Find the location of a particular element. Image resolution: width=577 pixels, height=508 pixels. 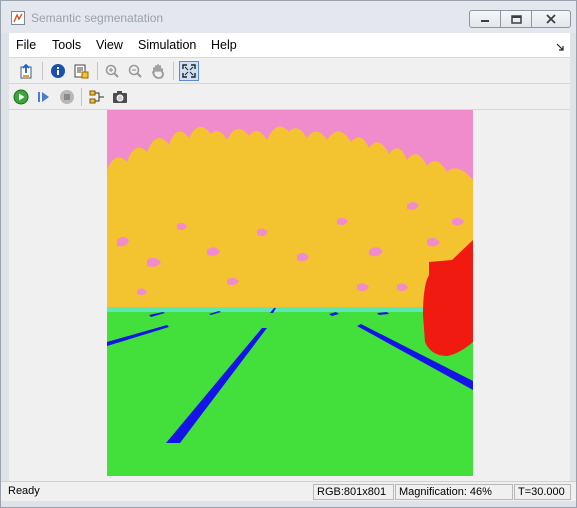

status-state: Ready is located at coordinates (24, 491).